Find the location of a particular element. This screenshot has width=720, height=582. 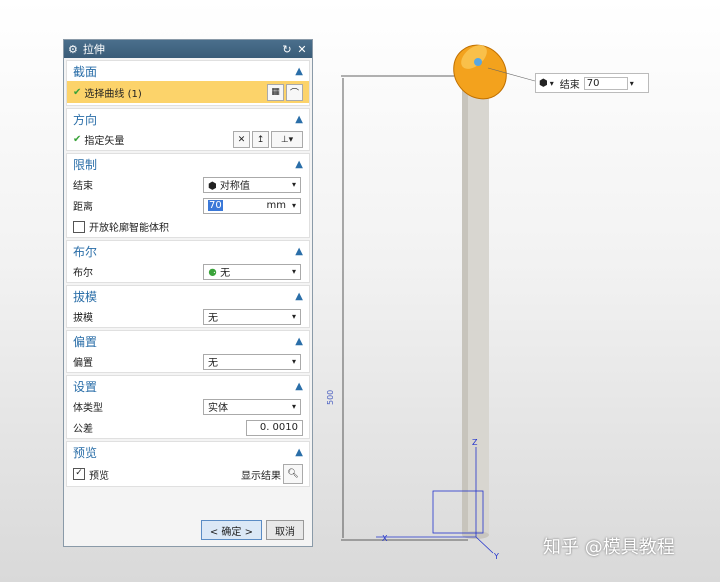

select-curve-label: 选择曲线 (1) is located at coordinates (113, 94).